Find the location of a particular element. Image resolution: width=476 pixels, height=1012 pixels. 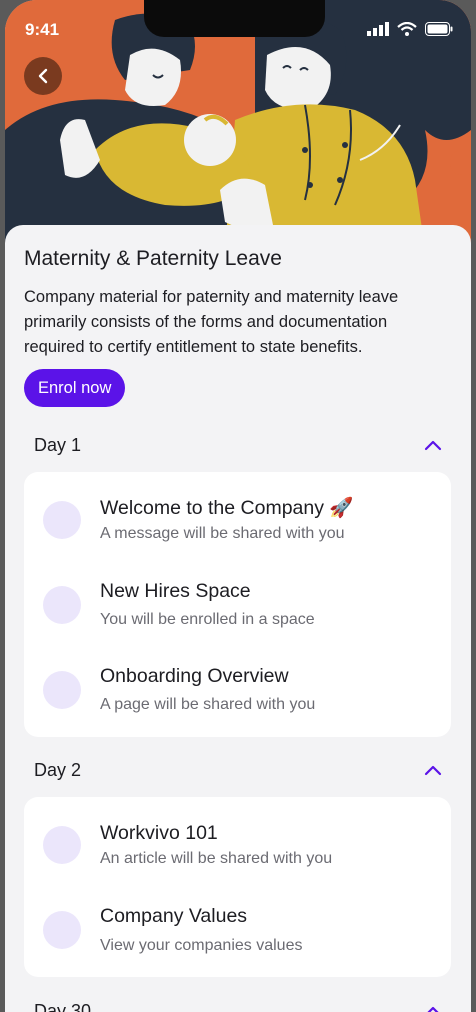

back-button is located at coordinates (43, 76).